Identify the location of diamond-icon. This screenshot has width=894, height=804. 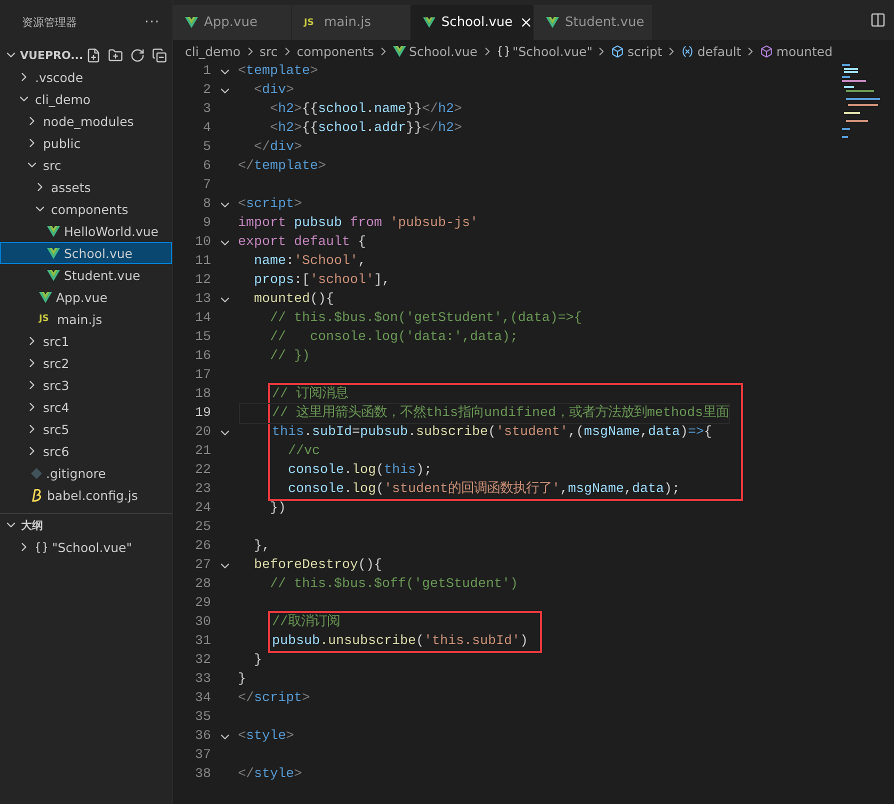
(36, 473).